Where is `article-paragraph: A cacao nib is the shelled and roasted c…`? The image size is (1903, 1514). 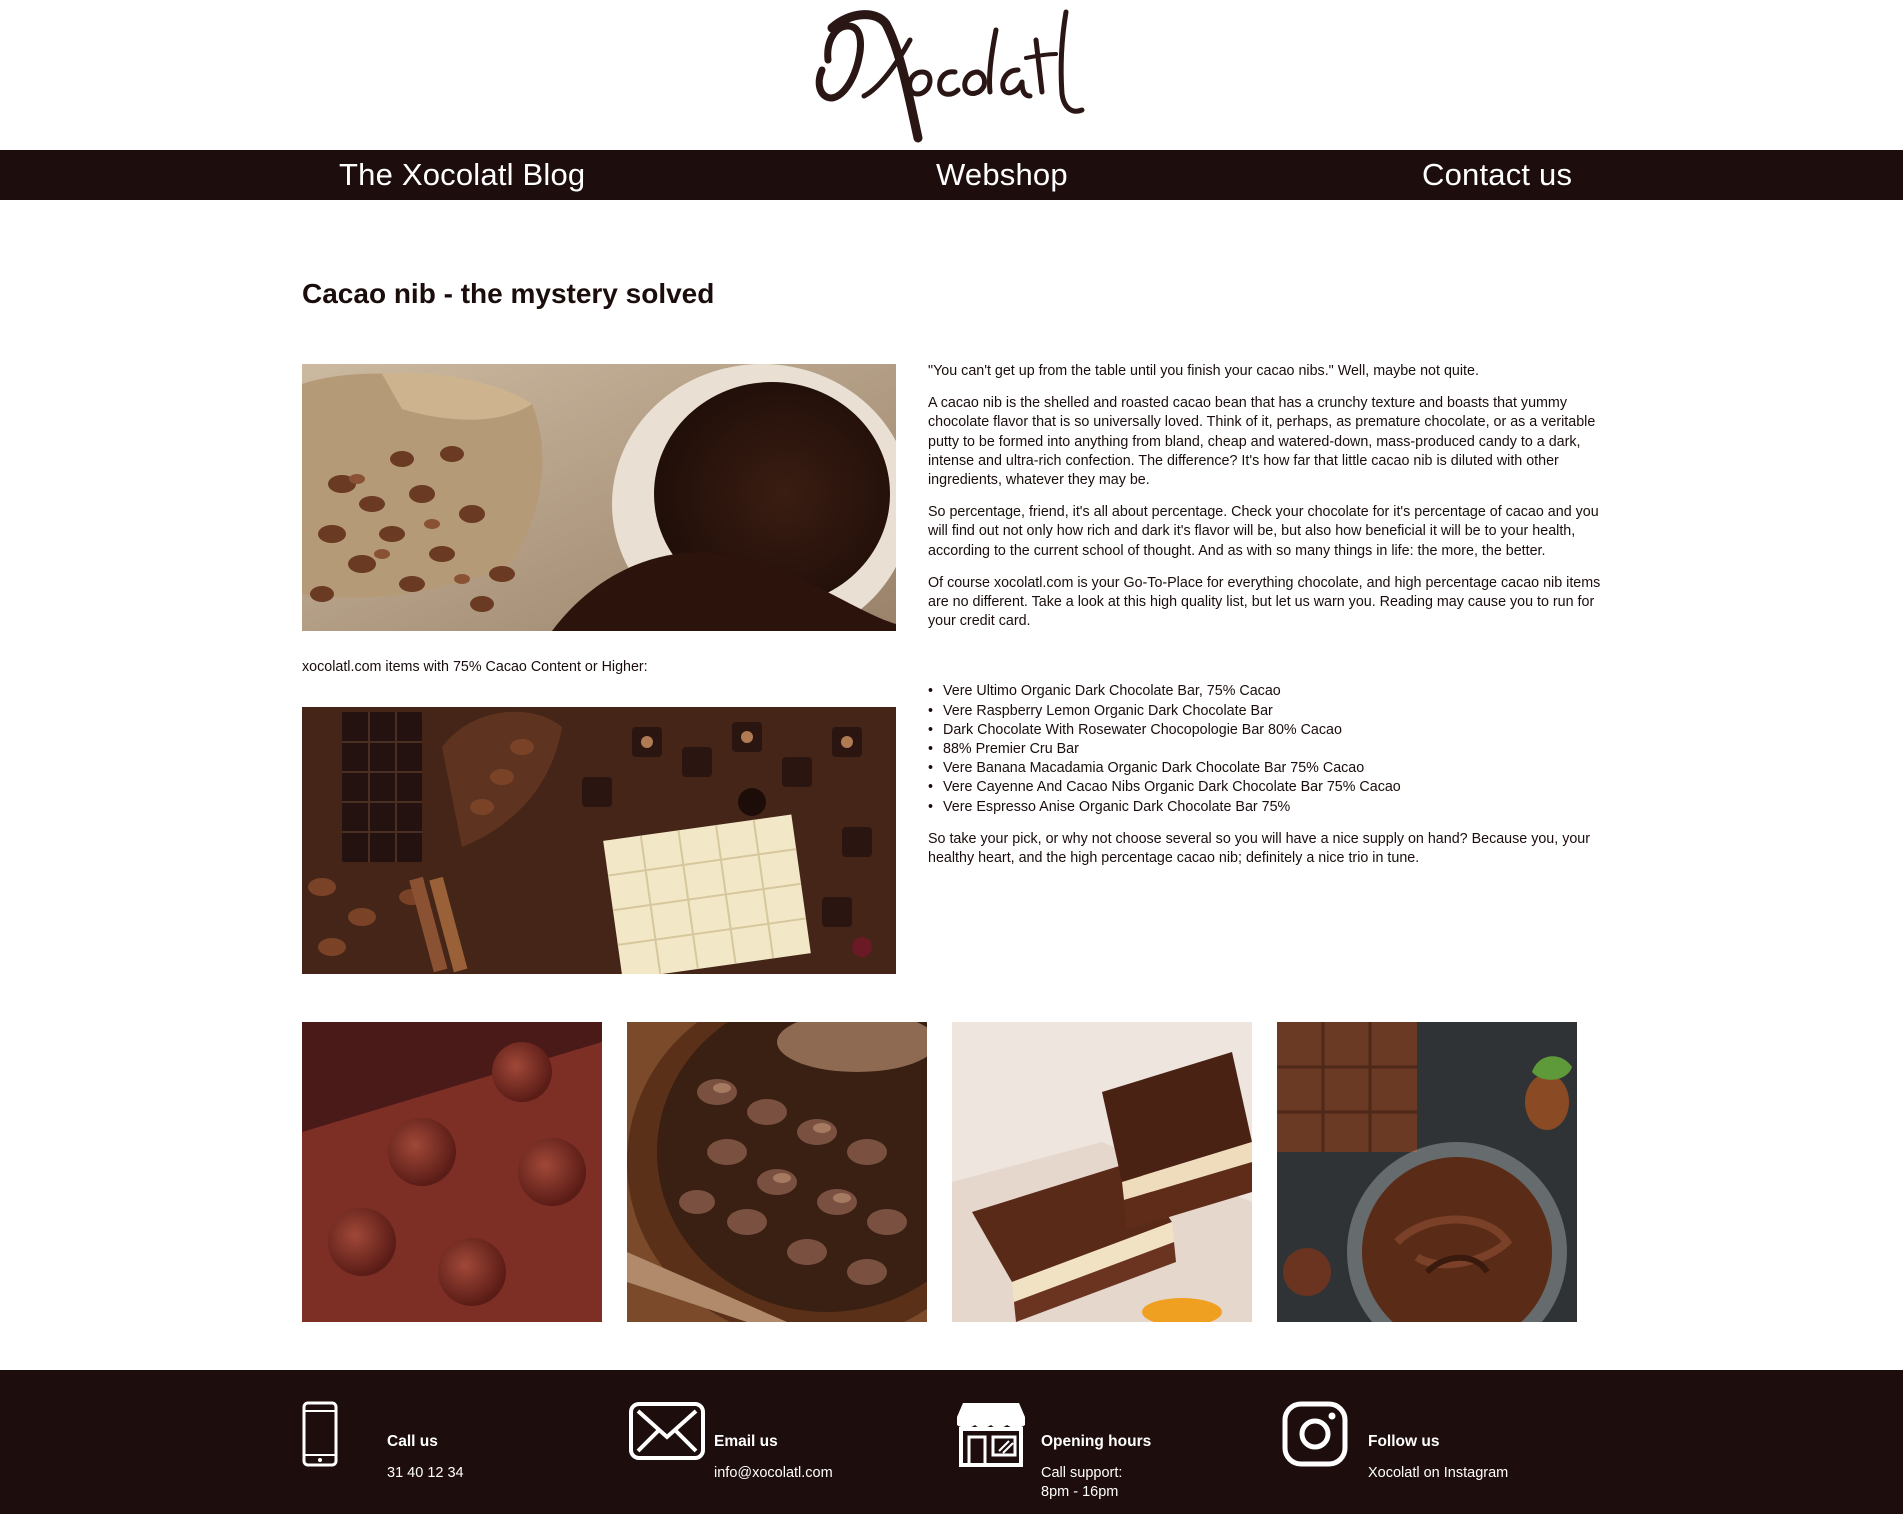
article-paragraph: A cacao nib is the shelled and roasted c… is located at coordinates (1262, 442).